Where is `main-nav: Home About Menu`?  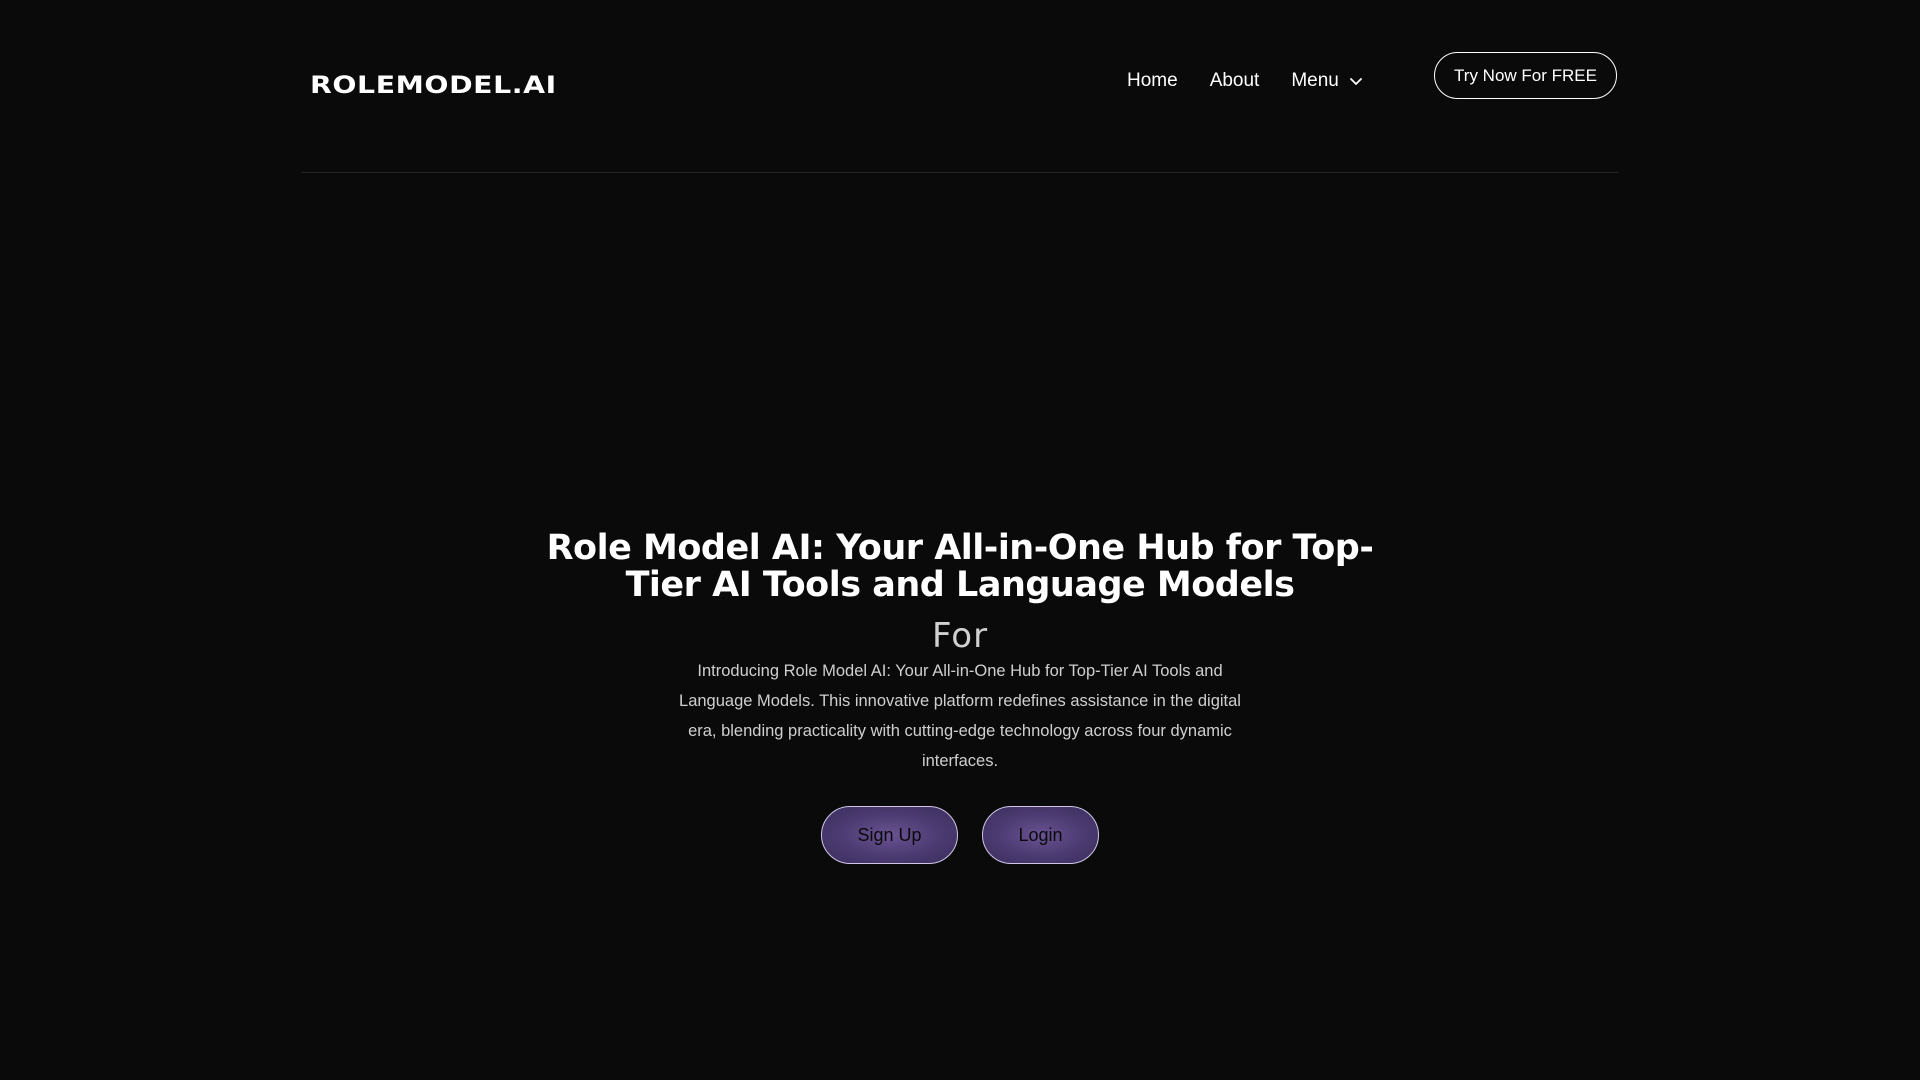
main-nav: Home About Menu is located at coordinates (1245, 81).